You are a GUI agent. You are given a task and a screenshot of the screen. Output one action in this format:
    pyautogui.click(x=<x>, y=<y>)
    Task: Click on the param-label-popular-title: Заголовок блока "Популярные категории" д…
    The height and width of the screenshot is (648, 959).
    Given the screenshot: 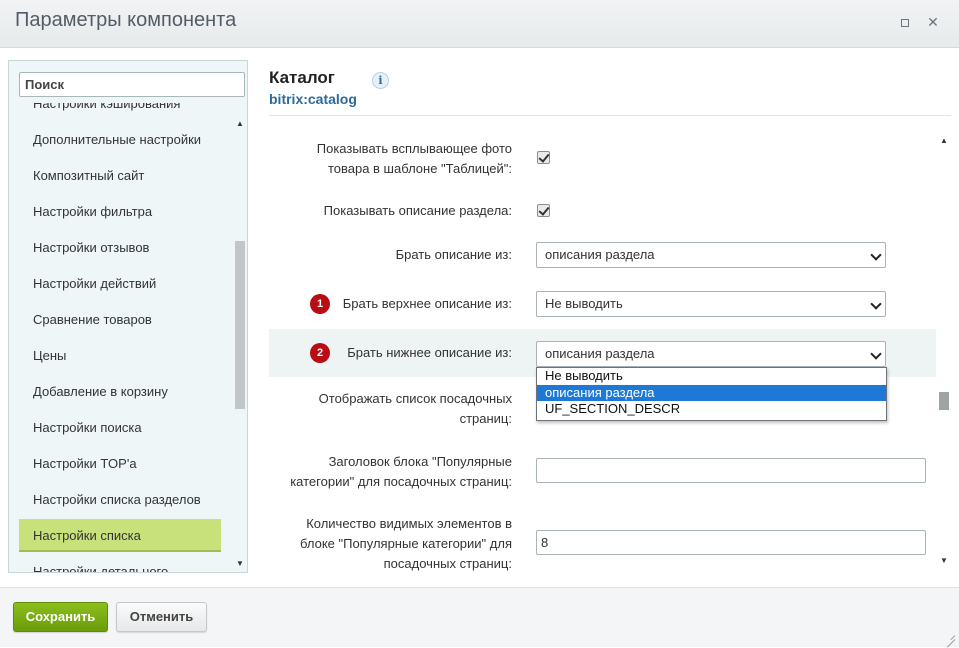 What is the action you would take?
    pyautogui.click(x=401, y=471)
    